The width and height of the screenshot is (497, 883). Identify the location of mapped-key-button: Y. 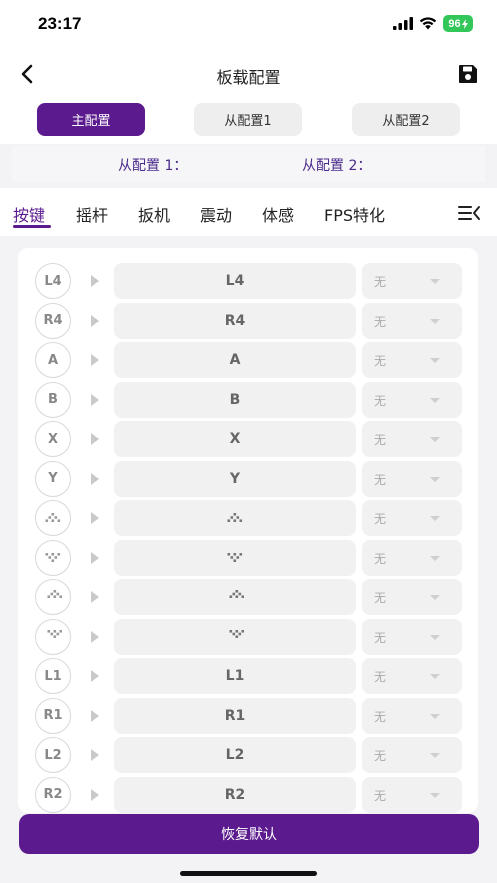
(235, 478).